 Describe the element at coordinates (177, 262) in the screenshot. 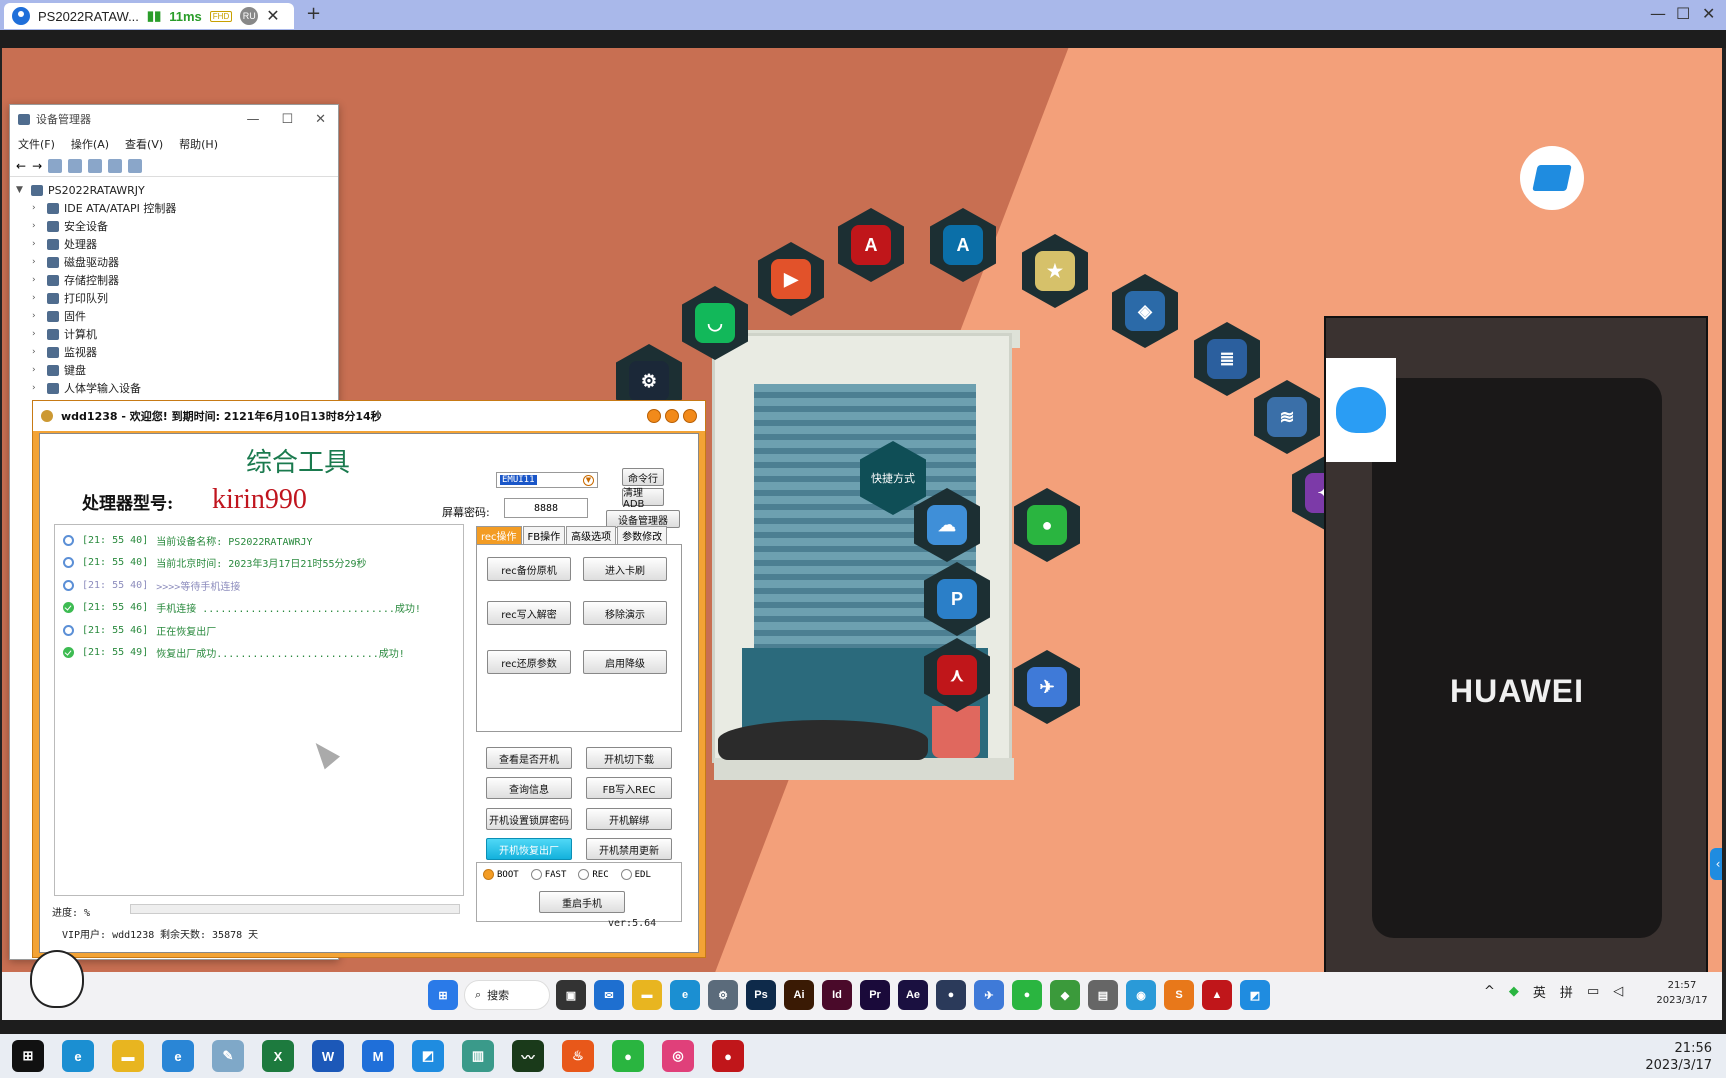

I see `tree-item: › 磁盘驱动器` at that location.